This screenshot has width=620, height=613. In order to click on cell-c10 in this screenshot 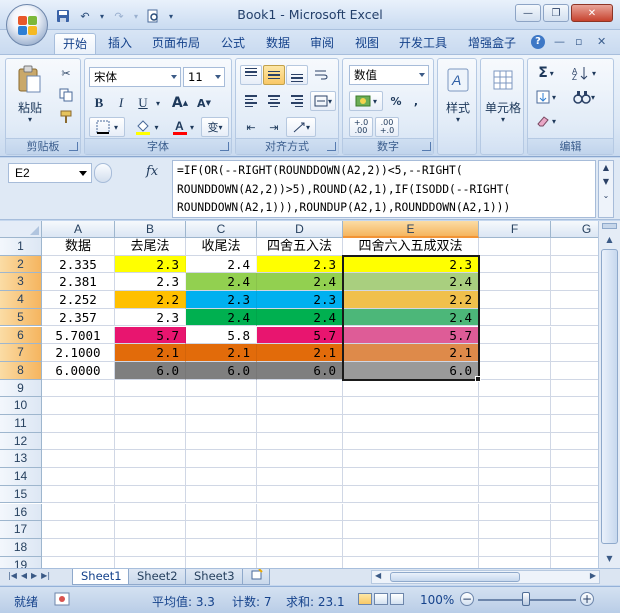, I will do `click(221, 406)`.